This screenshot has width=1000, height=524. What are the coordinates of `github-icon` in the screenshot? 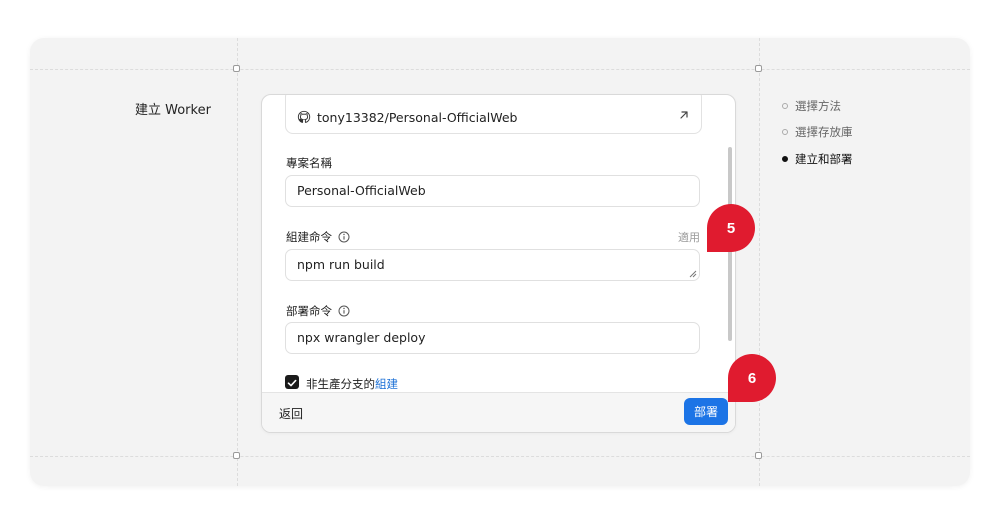 It's located at (304, 116).